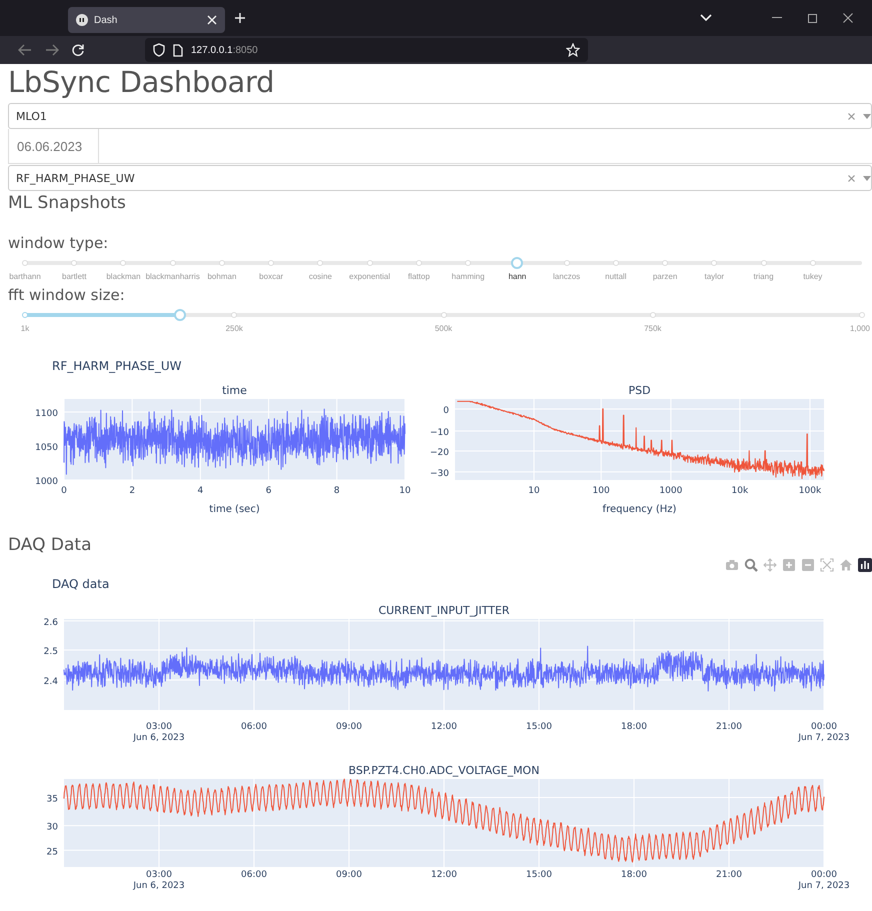 Image resolution: width=872 pixels, height=911 pixels. Describe the element at coordinates (337, 491) in the screenshot. I see `axis-tick-label: 8` at that location.